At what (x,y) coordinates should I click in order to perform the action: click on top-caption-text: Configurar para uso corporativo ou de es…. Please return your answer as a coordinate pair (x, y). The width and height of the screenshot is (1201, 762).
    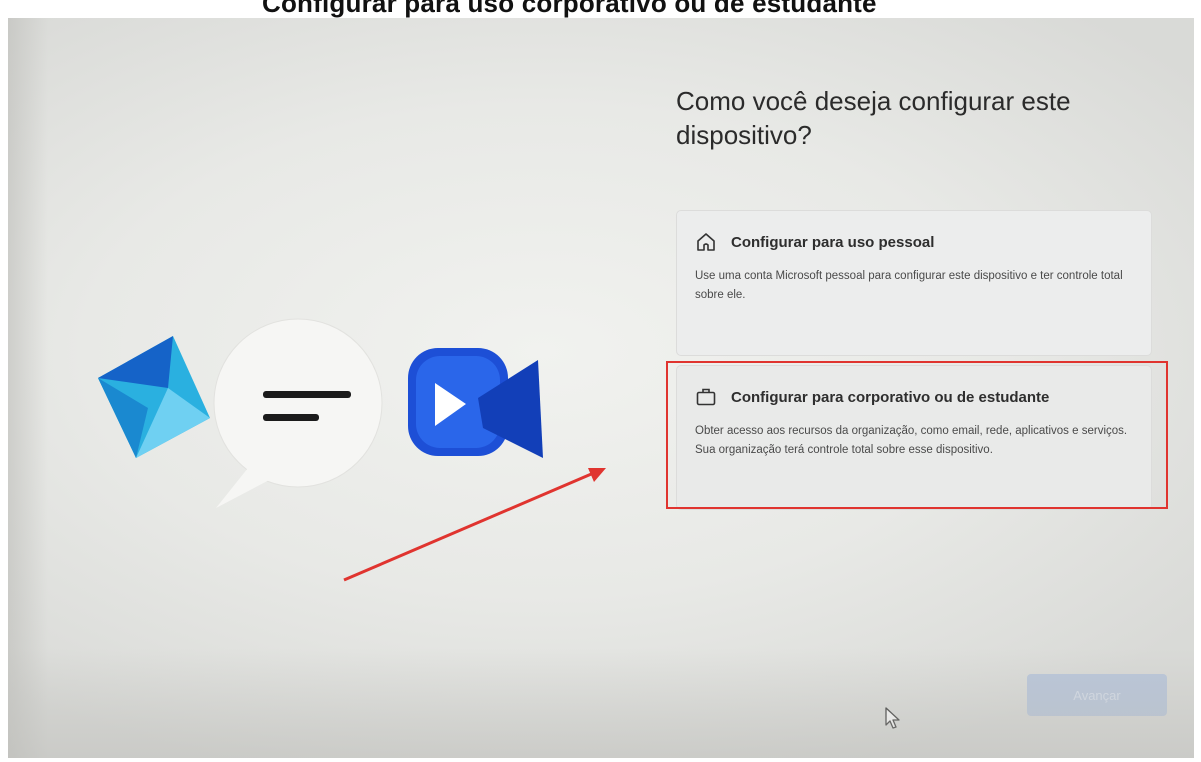
    Looking at the image, I should click on (569, 9).